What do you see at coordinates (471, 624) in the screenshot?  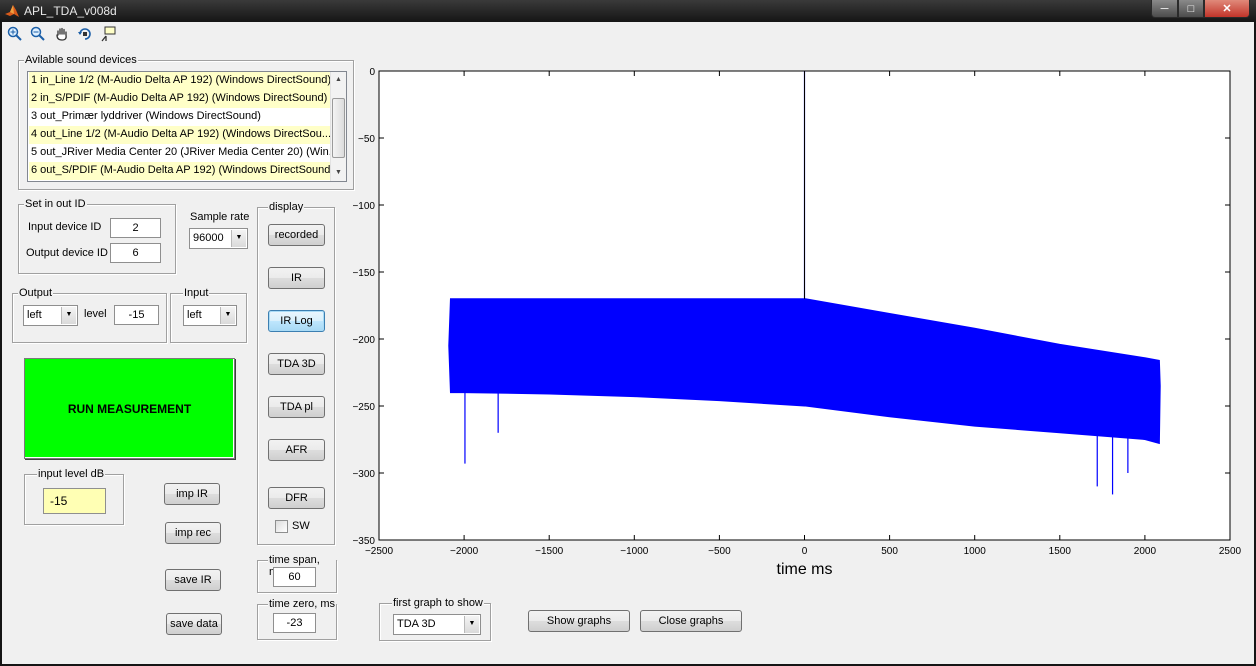 I see `chevron-down-icon: ▼` at bounding box center [471, 624].